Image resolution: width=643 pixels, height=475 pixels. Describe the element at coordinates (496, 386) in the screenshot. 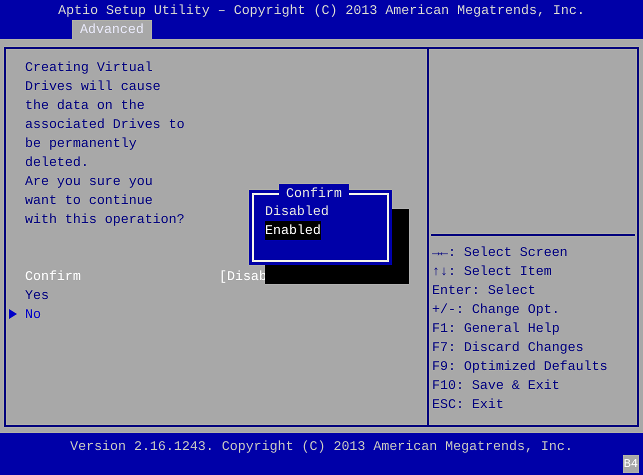

I see `help-text: F10: Save & Exit` at that location.